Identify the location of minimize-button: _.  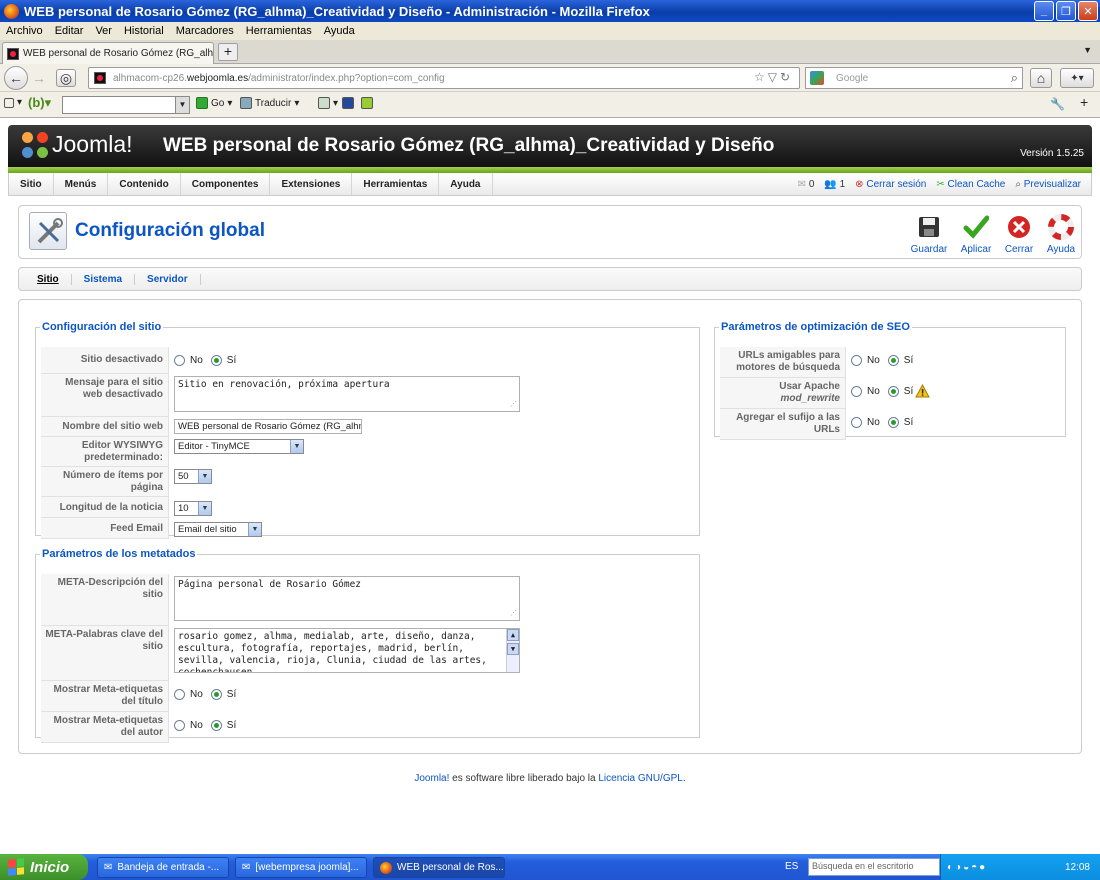
(1044, 11).